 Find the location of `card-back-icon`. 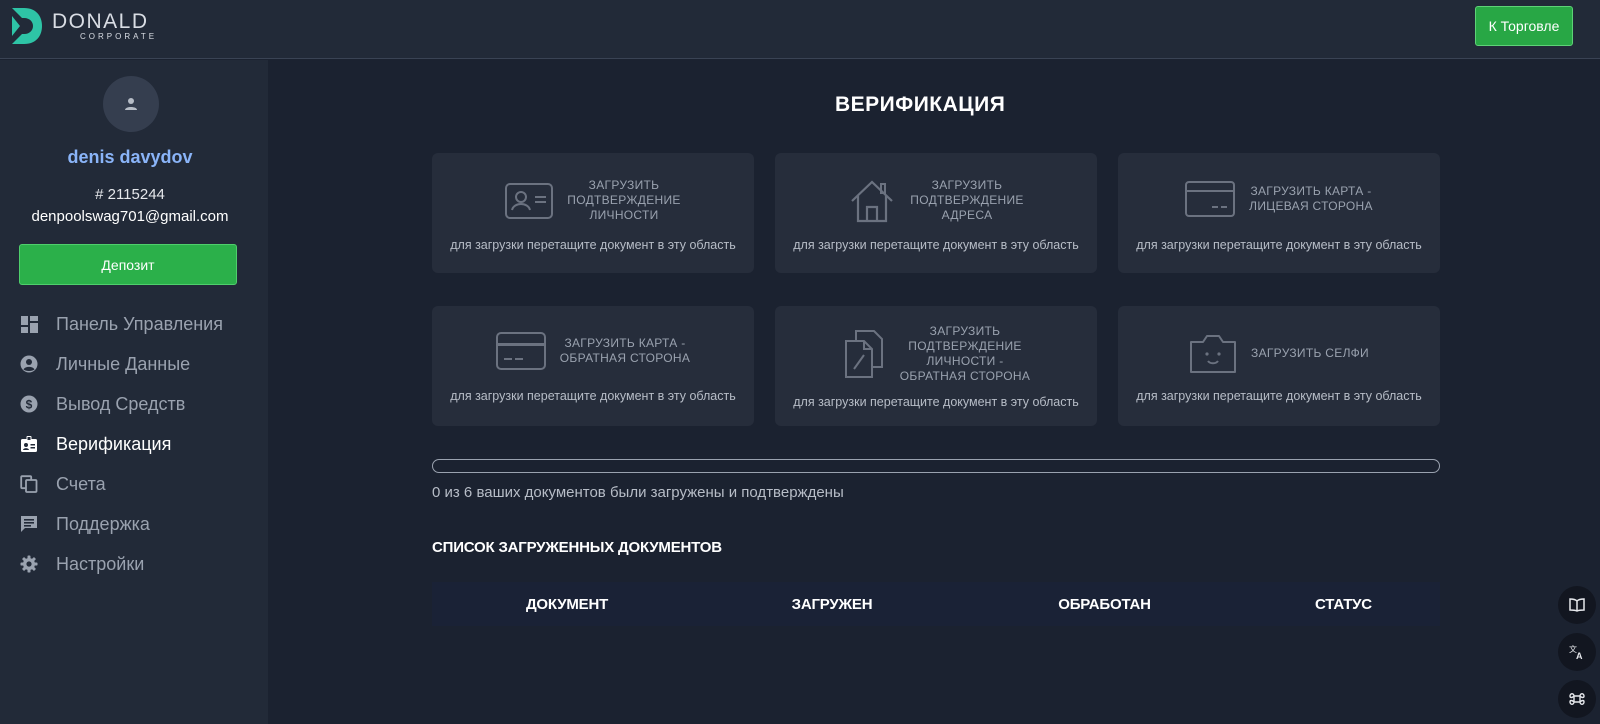

card-back-icon is located at coordinates (520, 351).